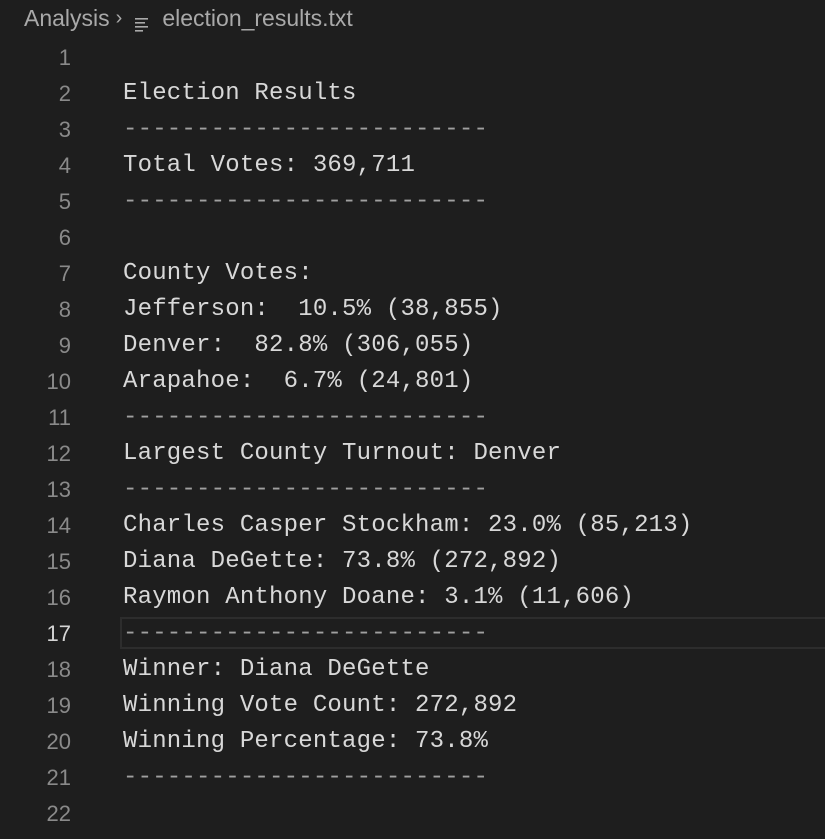  I want to click on editor-line: 3 -------------------------, so click(412, 130).